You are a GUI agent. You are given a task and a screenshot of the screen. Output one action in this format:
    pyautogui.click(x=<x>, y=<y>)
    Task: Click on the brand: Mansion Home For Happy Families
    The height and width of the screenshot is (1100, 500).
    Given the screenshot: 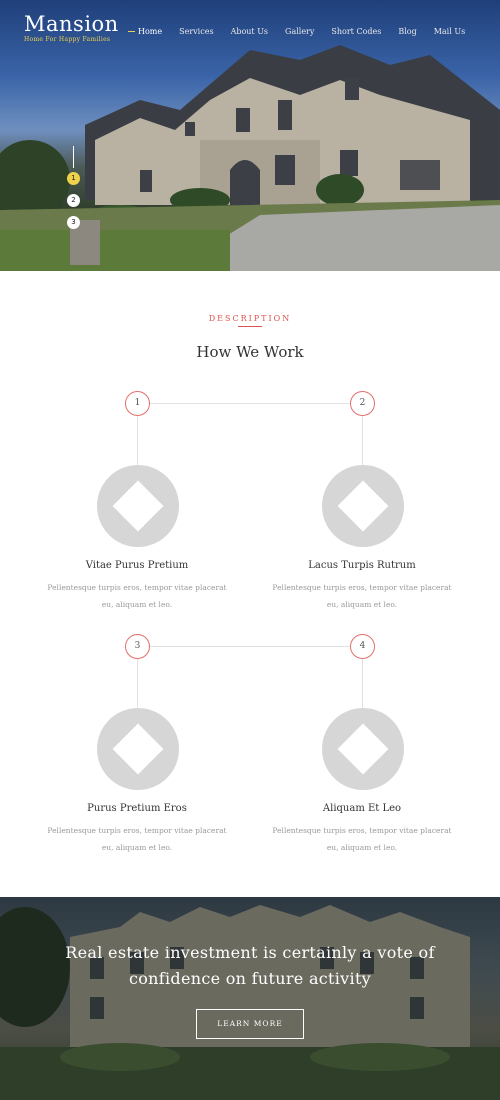 What is the action you would take?
    pyautogui.click(x=71, y=27)
    